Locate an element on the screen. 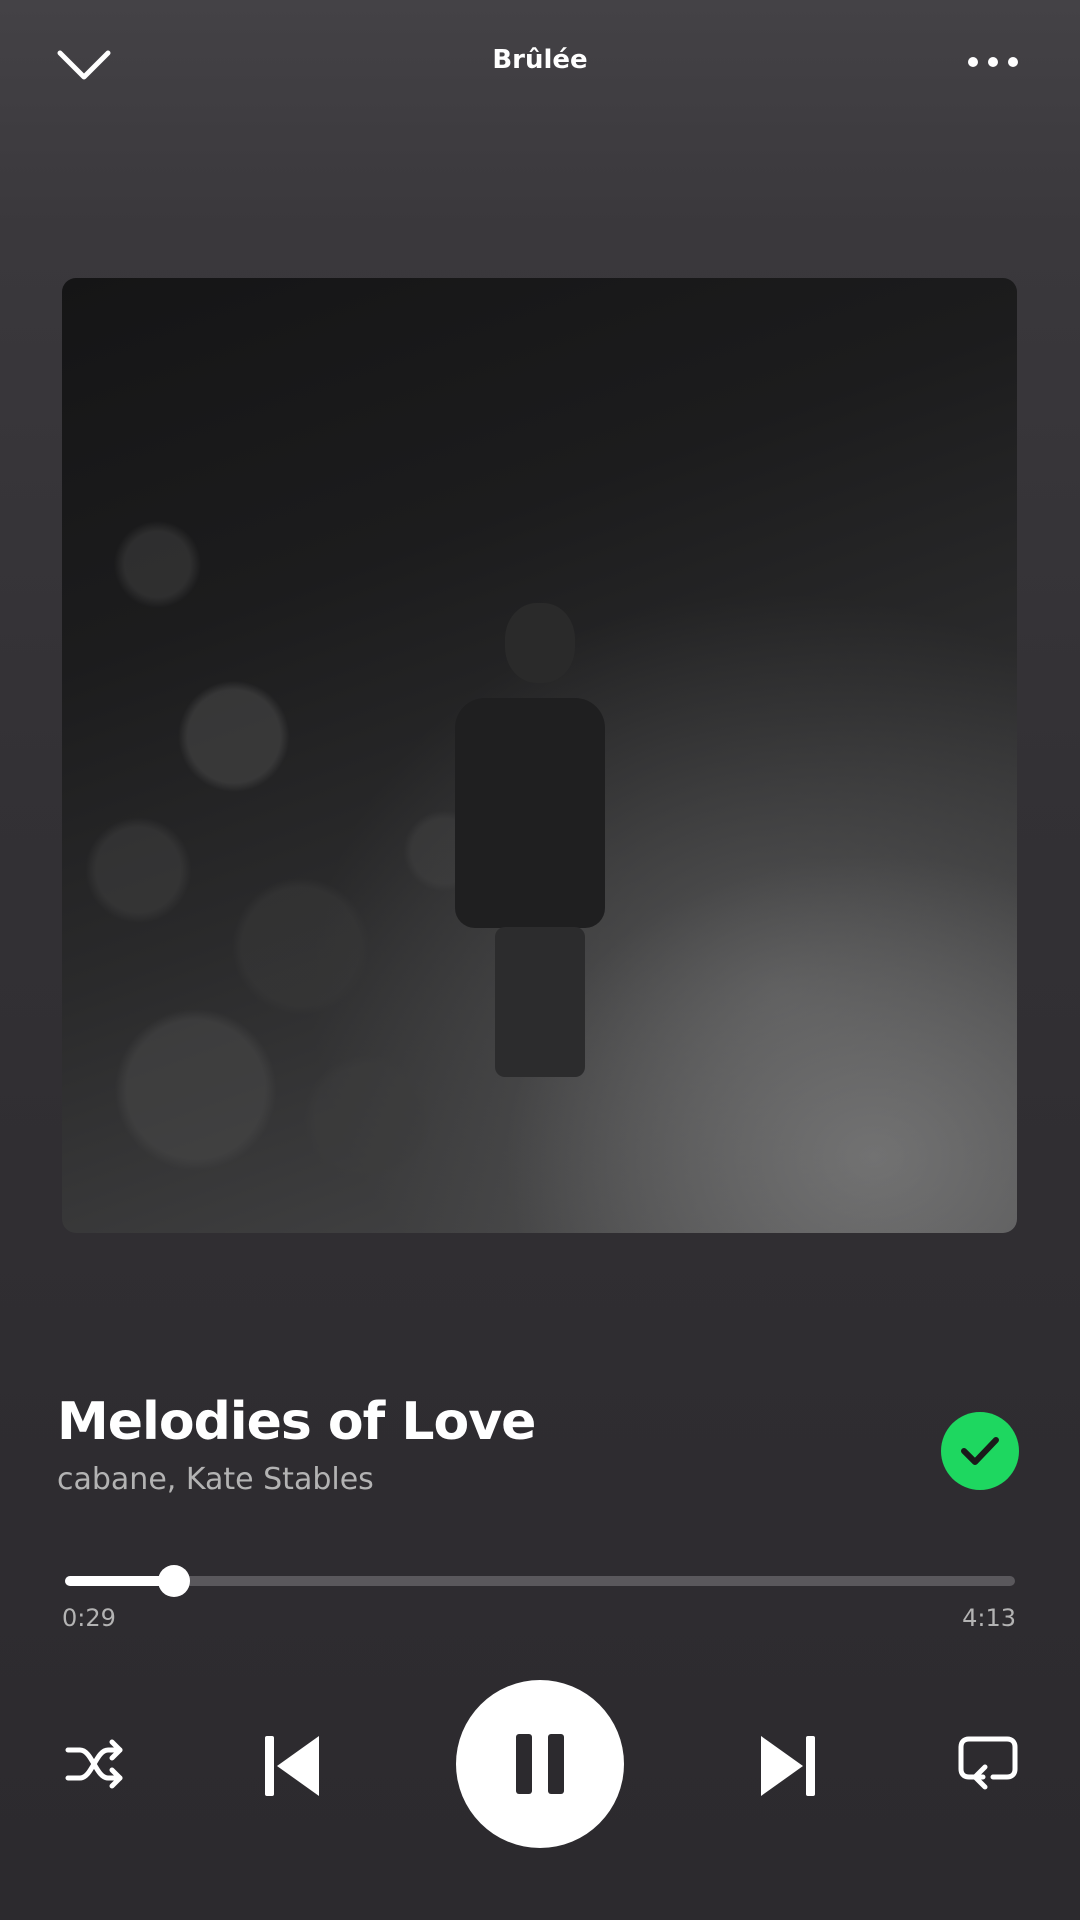 This screenshot has height=1920, width=1080. shuffle-button is located at coordinates (95, 1764).